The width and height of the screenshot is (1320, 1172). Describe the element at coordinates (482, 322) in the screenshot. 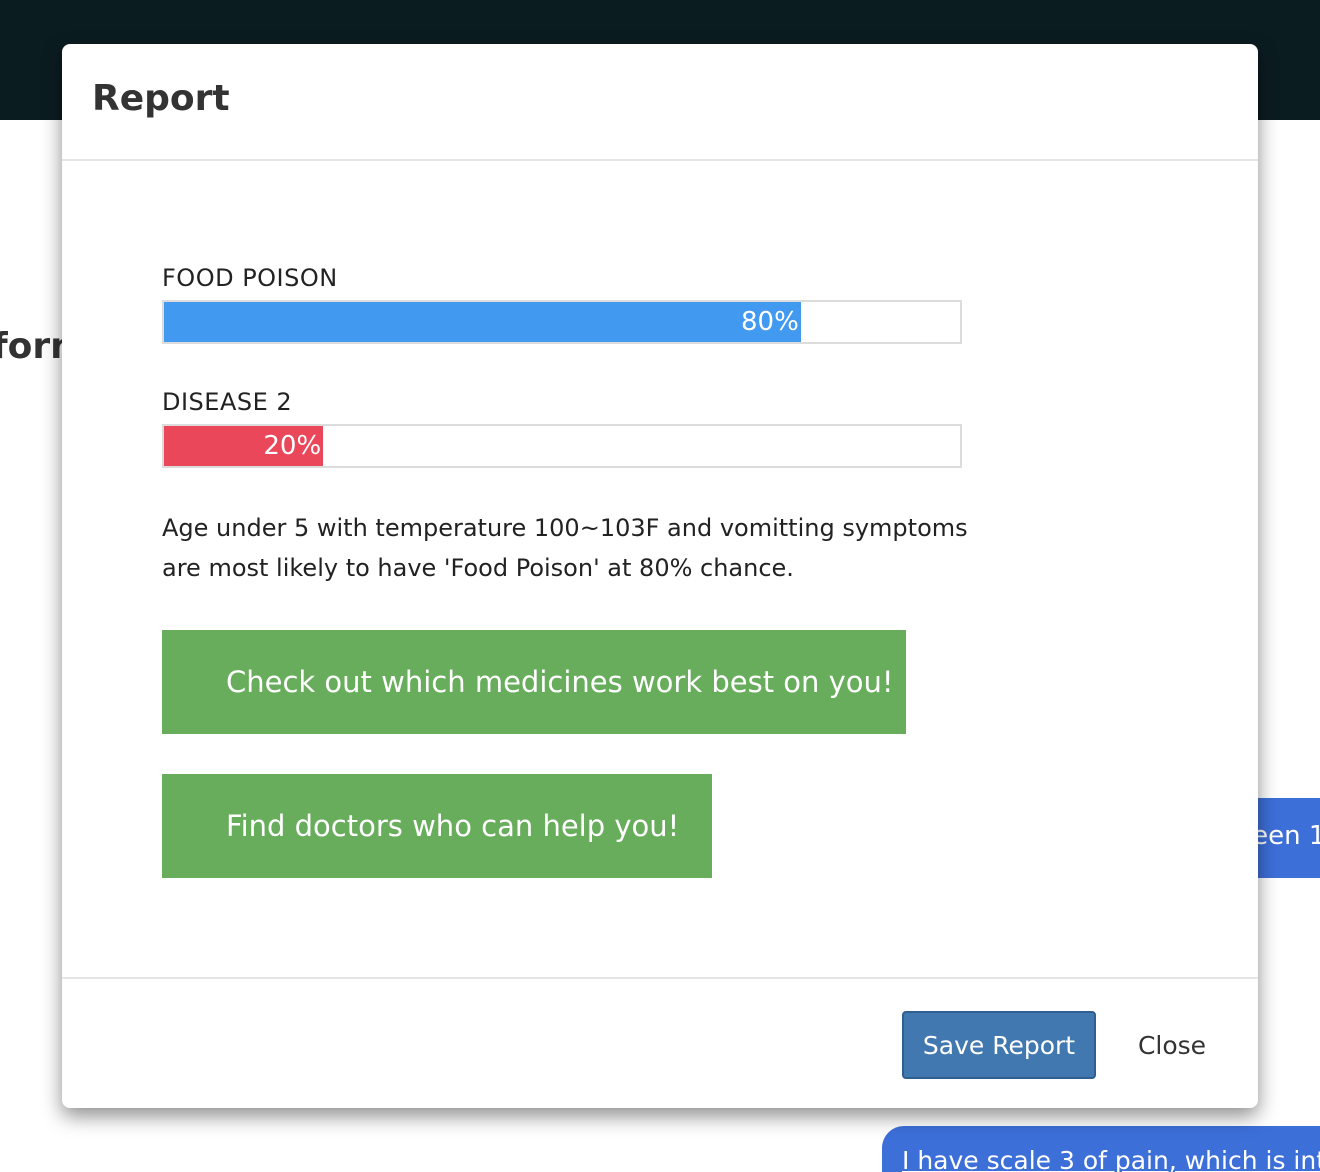

I see `progress-fill: 80%` at that location.